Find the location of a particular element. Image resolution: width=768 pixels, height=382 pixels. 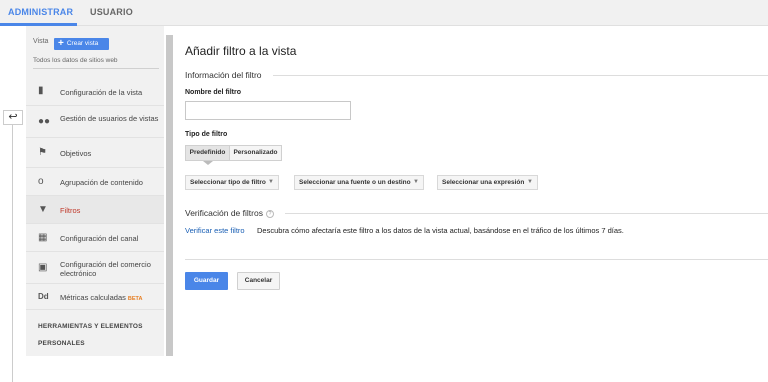

create-view-label: Crear vista is located at coordinates (82, 43).